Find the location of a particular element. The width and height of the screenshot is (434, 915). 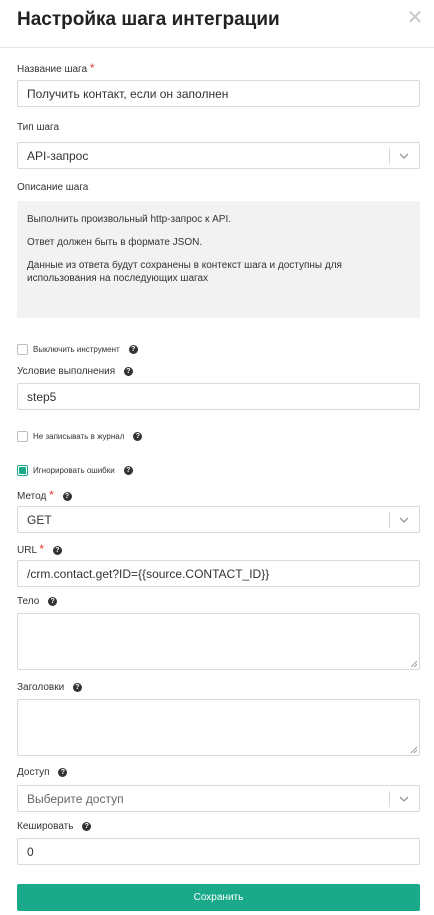

description-line: Ответ должен быть в формате JSON. is located at coordinates (115, 242).